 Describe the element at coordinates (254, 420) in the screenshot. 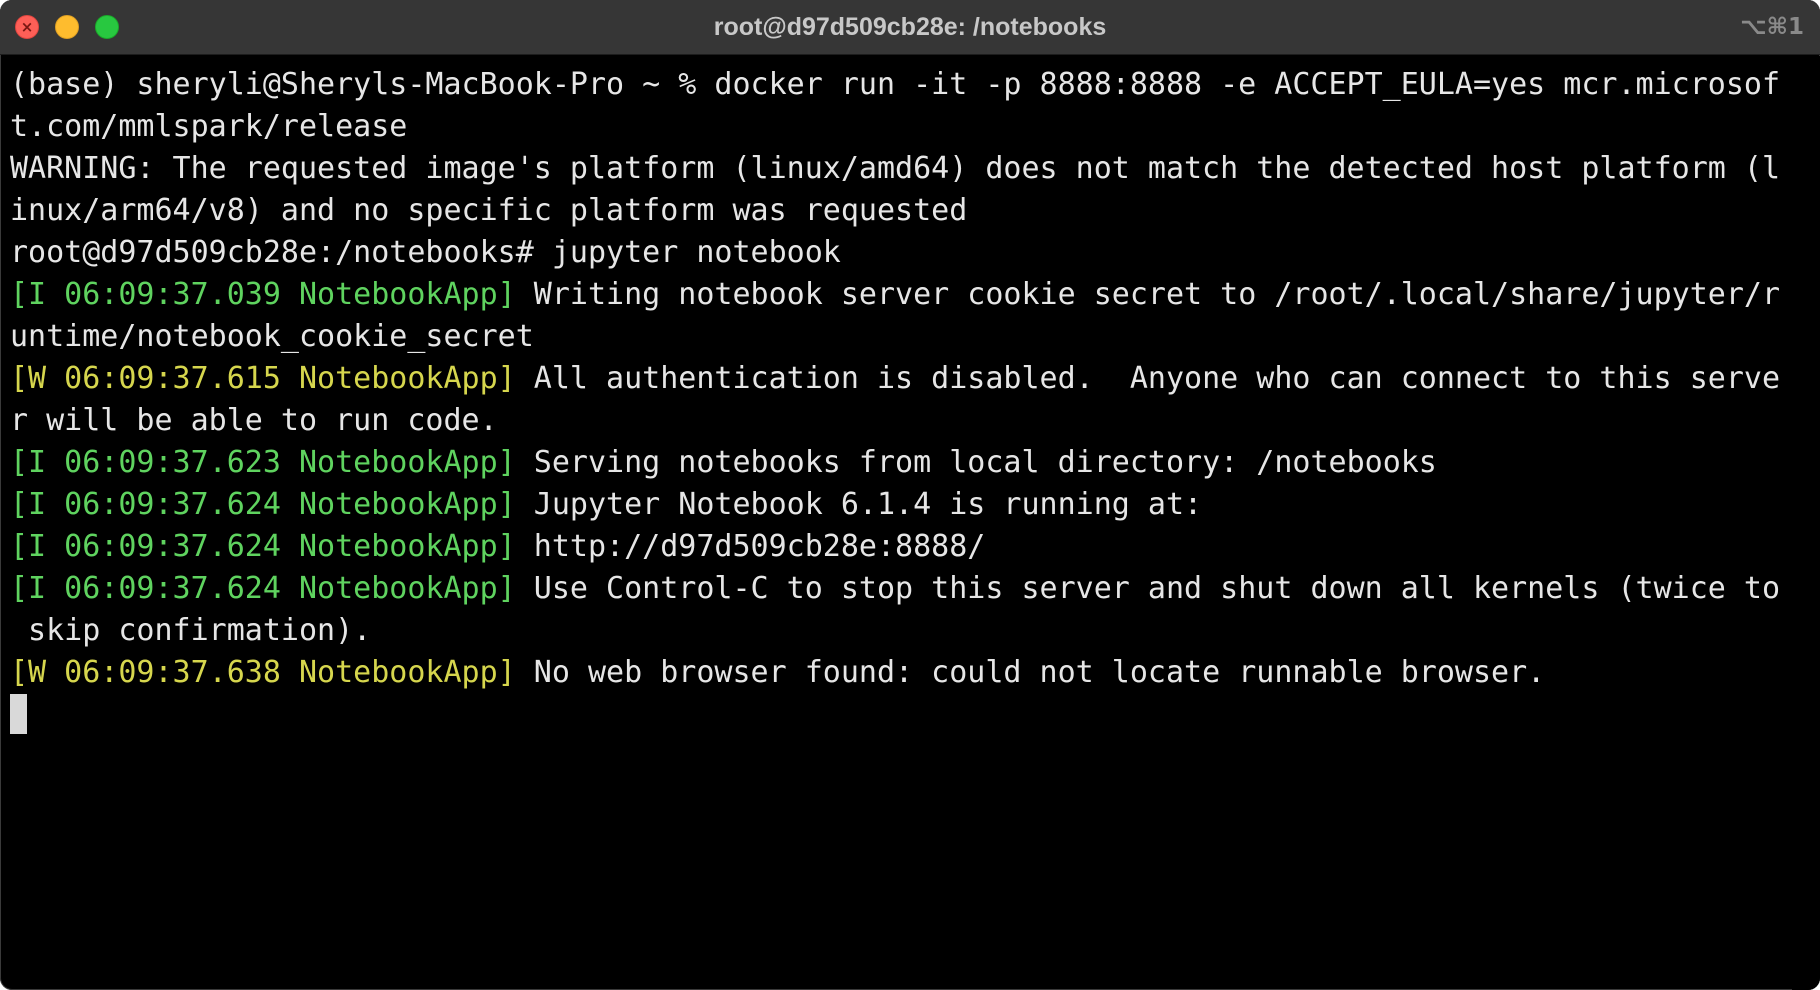

I see `line-text: r will be able to run code.` at that location.